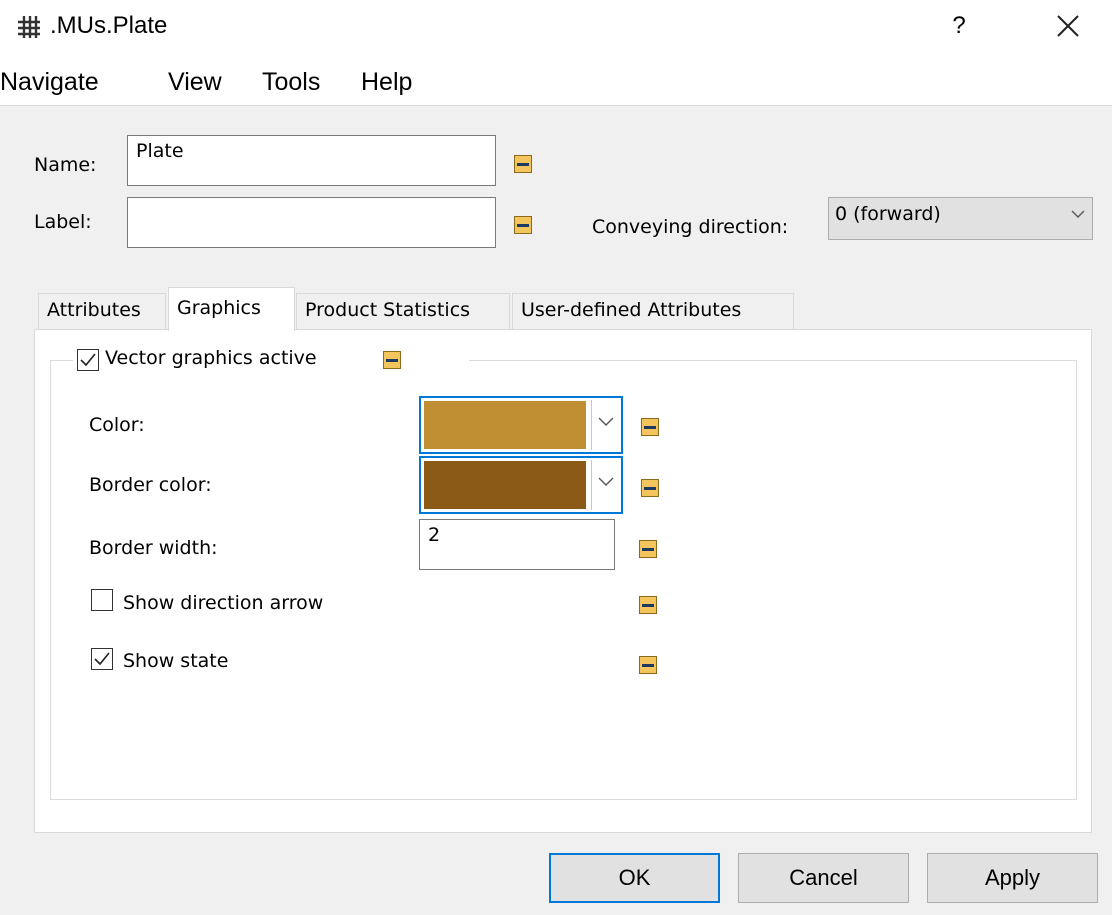 The height and width of the screenshot is (915, 1112). Describe the element at coordinates (960, 218) in the screenshot. I see `conveying-direction-select: 0 (forward)` at that location.